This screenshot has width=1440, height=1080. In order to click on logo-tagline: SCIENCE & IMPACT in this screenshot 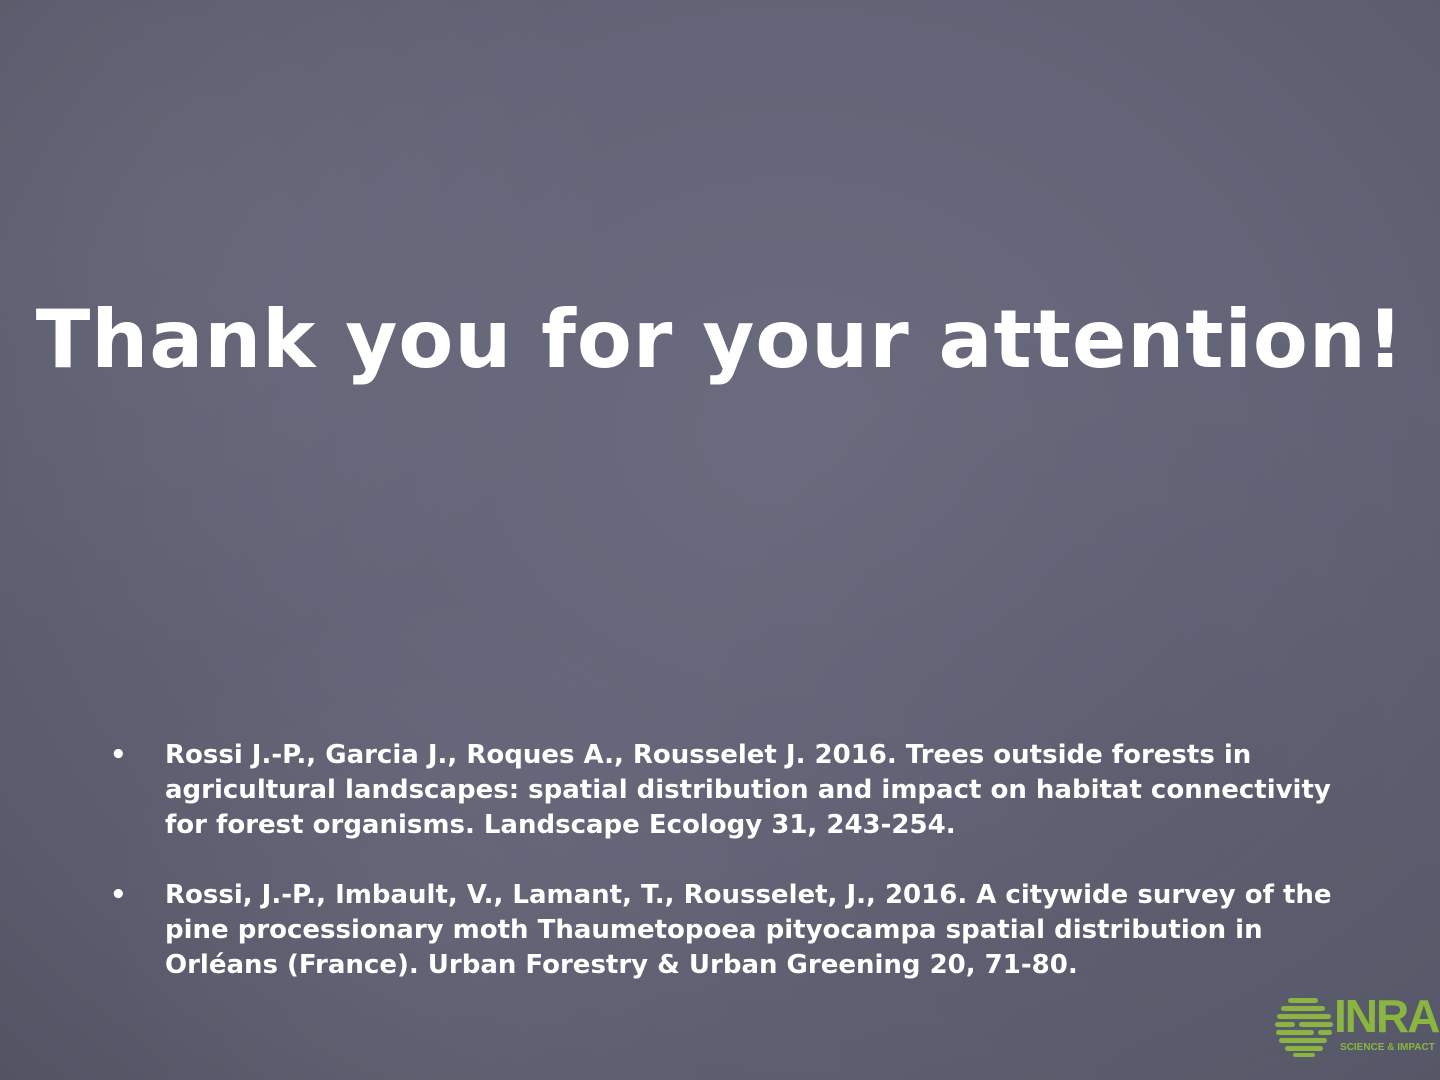, I will do `click(1387, 1047)`.